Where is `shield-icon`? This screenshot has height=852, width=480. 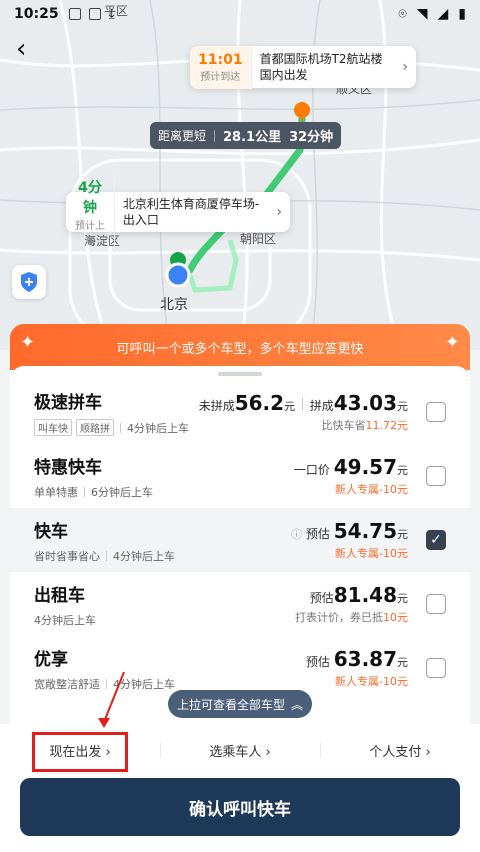 shield-icon is located at coordinates (29, 282).